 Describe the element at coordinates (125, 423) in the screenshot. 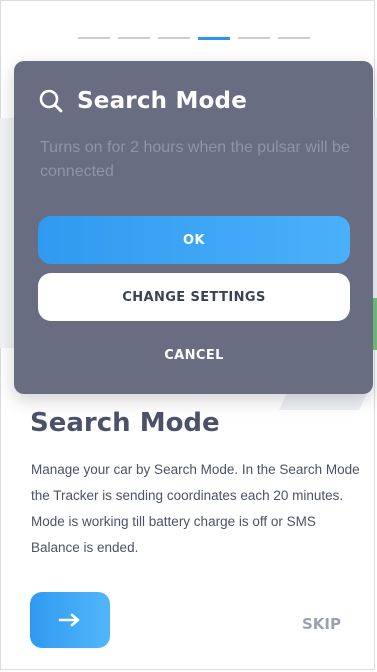

I see `page-title: Search Mode` at that location.